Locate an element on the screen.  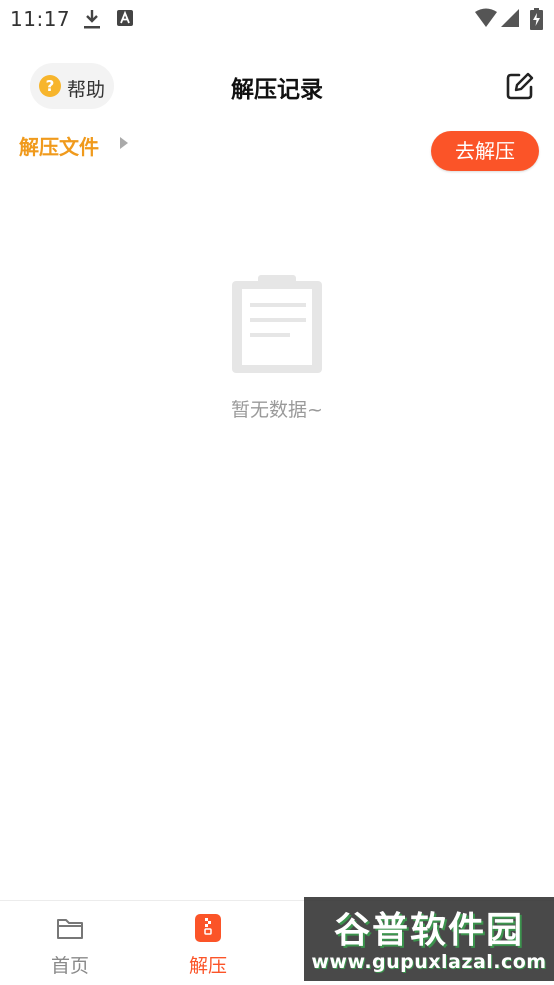
files-row: 解压文件 去解压 is located at coordinates (277, 152).